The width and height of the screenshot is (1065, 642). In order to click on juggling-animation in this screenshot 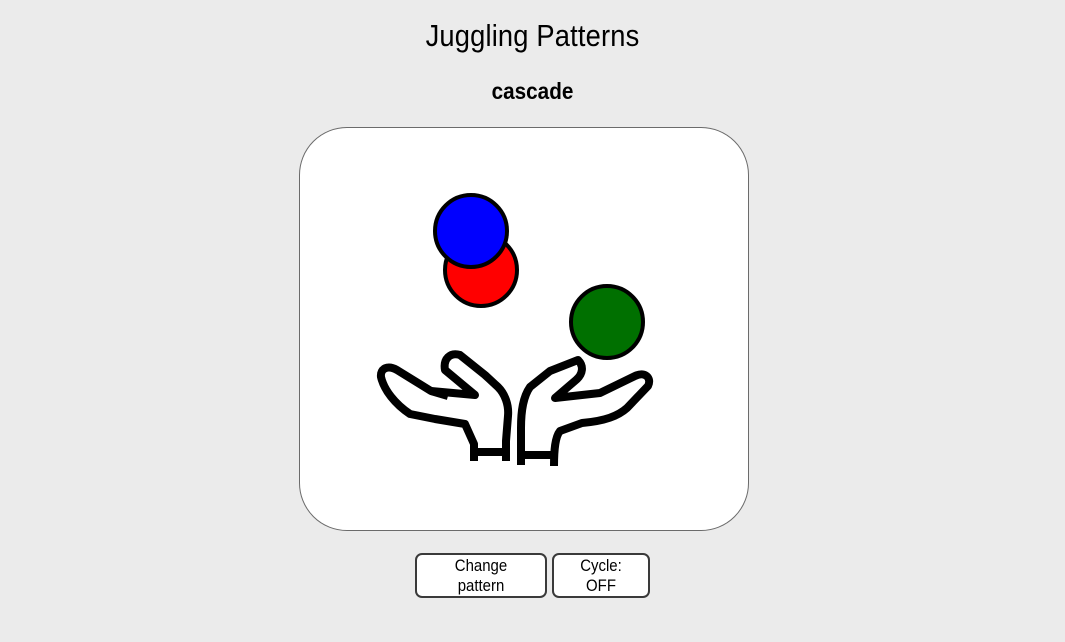, I will do `click(515, 330)`.